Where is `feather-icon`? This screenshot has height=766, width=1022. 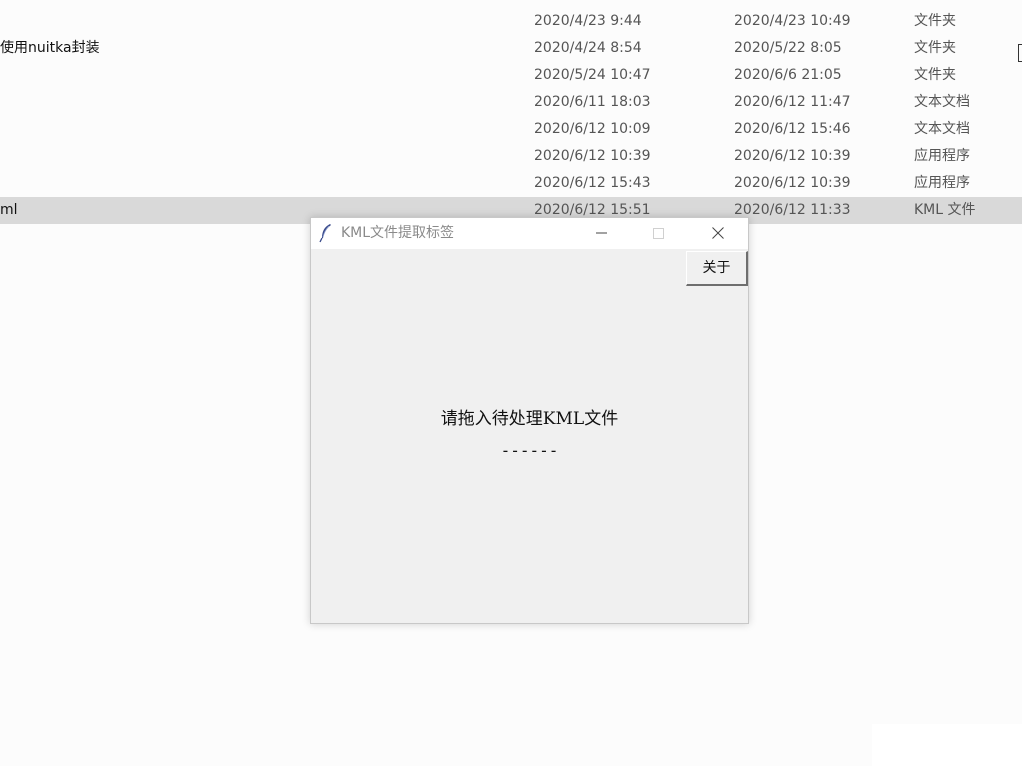
feather-icon is located at coordinates (325, 233).